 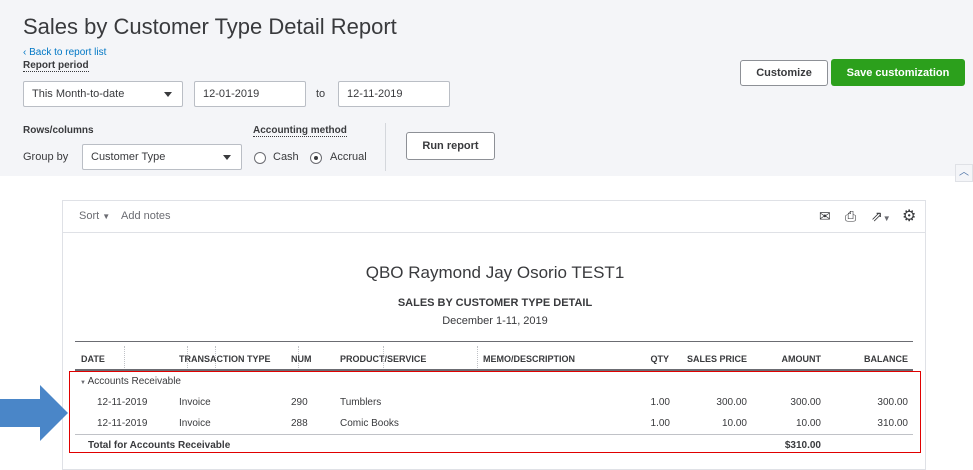 I want to click on divider, so click(x=385, y=147).